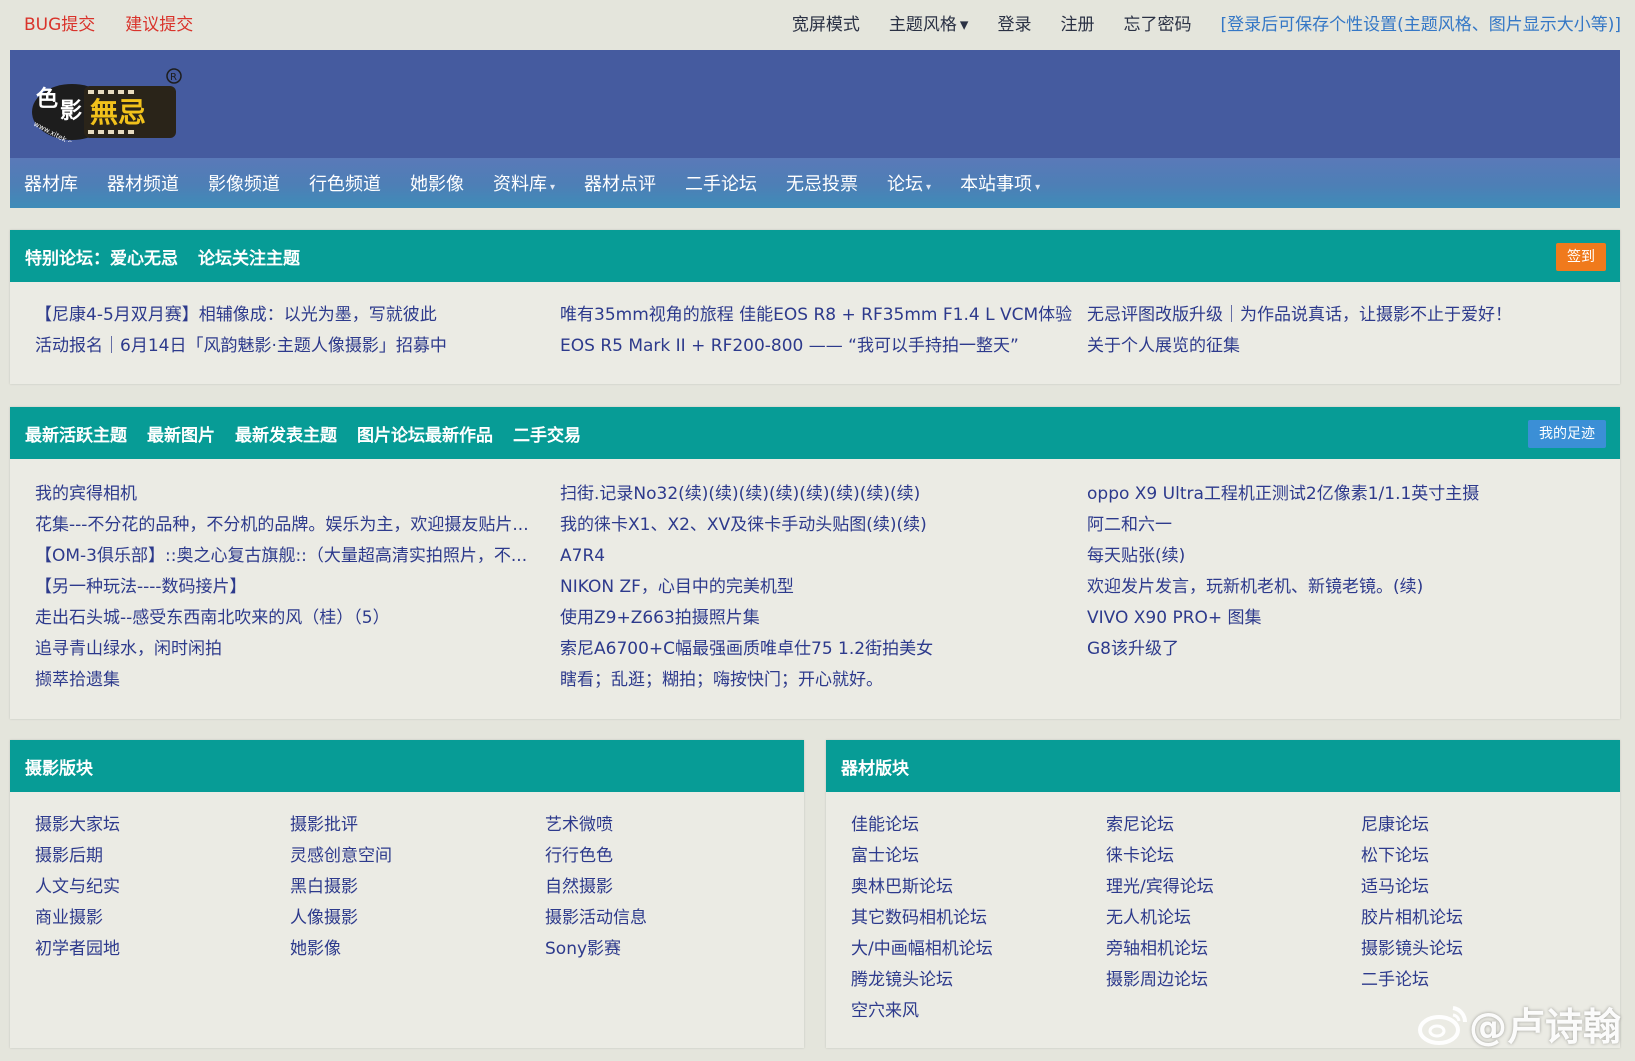 The image size is (1635, 1061). Describe the element at coordinates (971, 887) in the screenshot. I see `forum-link: 奥林巴斯论坛` at that location.